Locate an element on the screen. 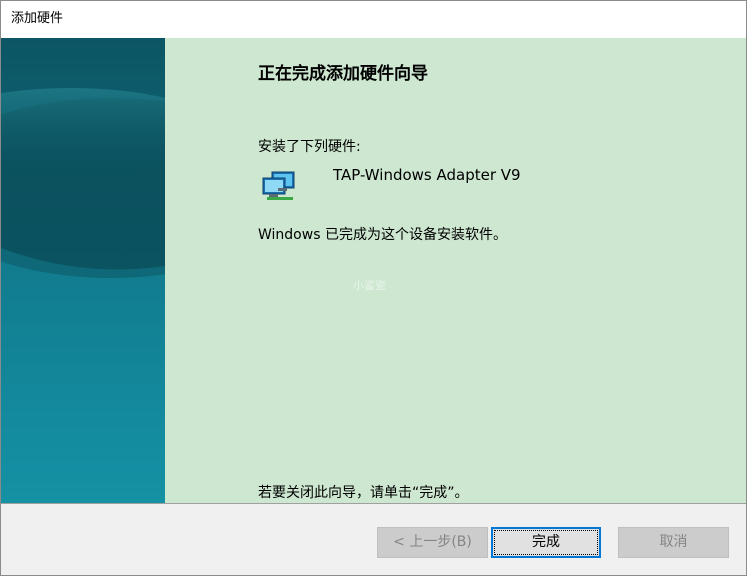 The image size is (747, 576). watermark-text: 小鲨瓷 is located at coordinates (369, 285).